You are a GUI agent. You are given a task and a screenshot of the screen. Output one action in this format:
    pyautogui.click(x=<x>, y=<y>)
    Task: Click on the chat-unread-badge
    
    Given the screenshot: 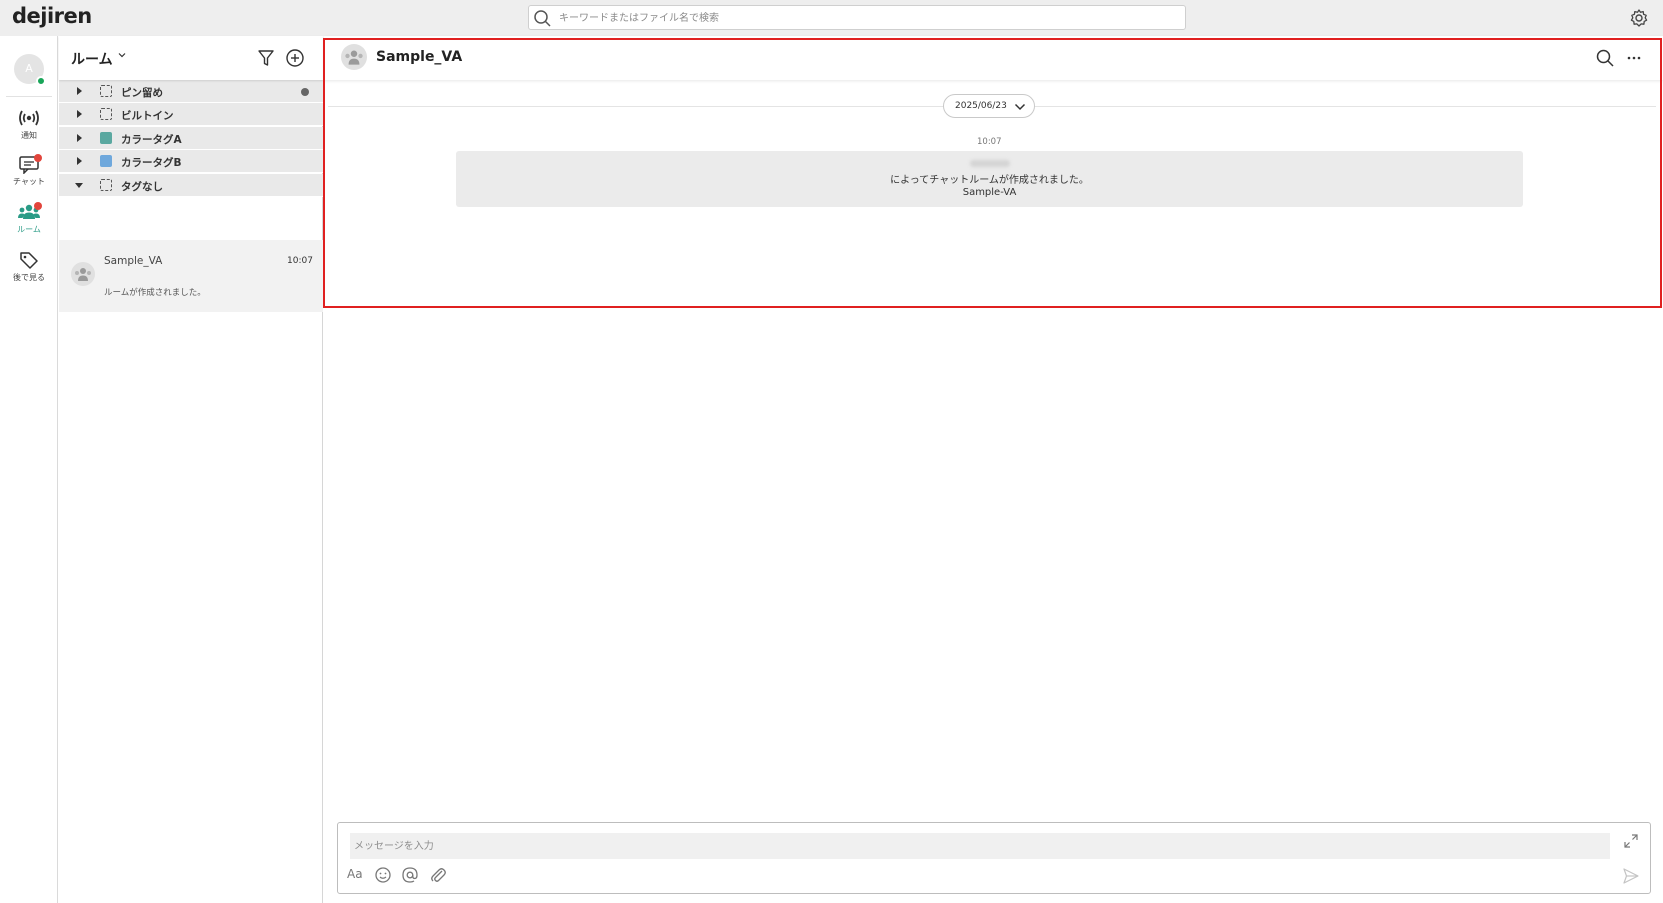 What is the action you would take?
    pyautogui.click(x=38, y=158)
    